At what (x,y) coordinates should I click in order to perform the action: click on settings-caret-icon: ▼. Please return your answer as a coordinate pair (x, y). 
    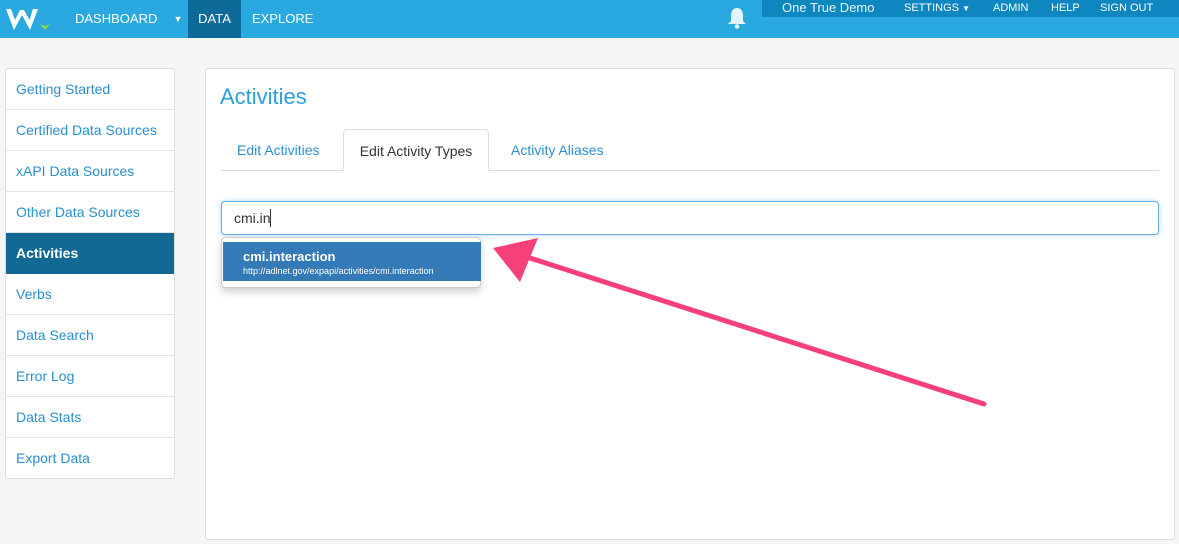
    Looking at the image, I should click on (966, 8).